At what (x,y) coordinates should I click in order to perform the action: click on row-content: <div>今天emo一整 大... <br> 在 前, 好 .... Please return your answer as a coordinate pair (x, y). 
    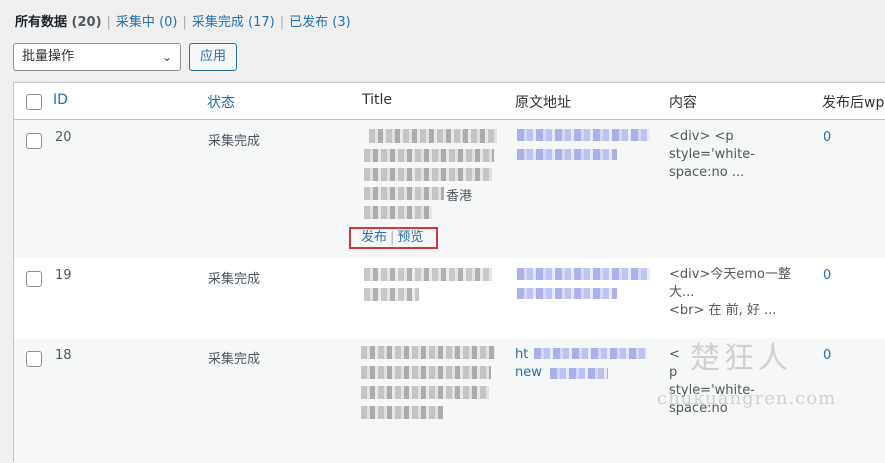
    Looking at the image, I should click on (730, 292).